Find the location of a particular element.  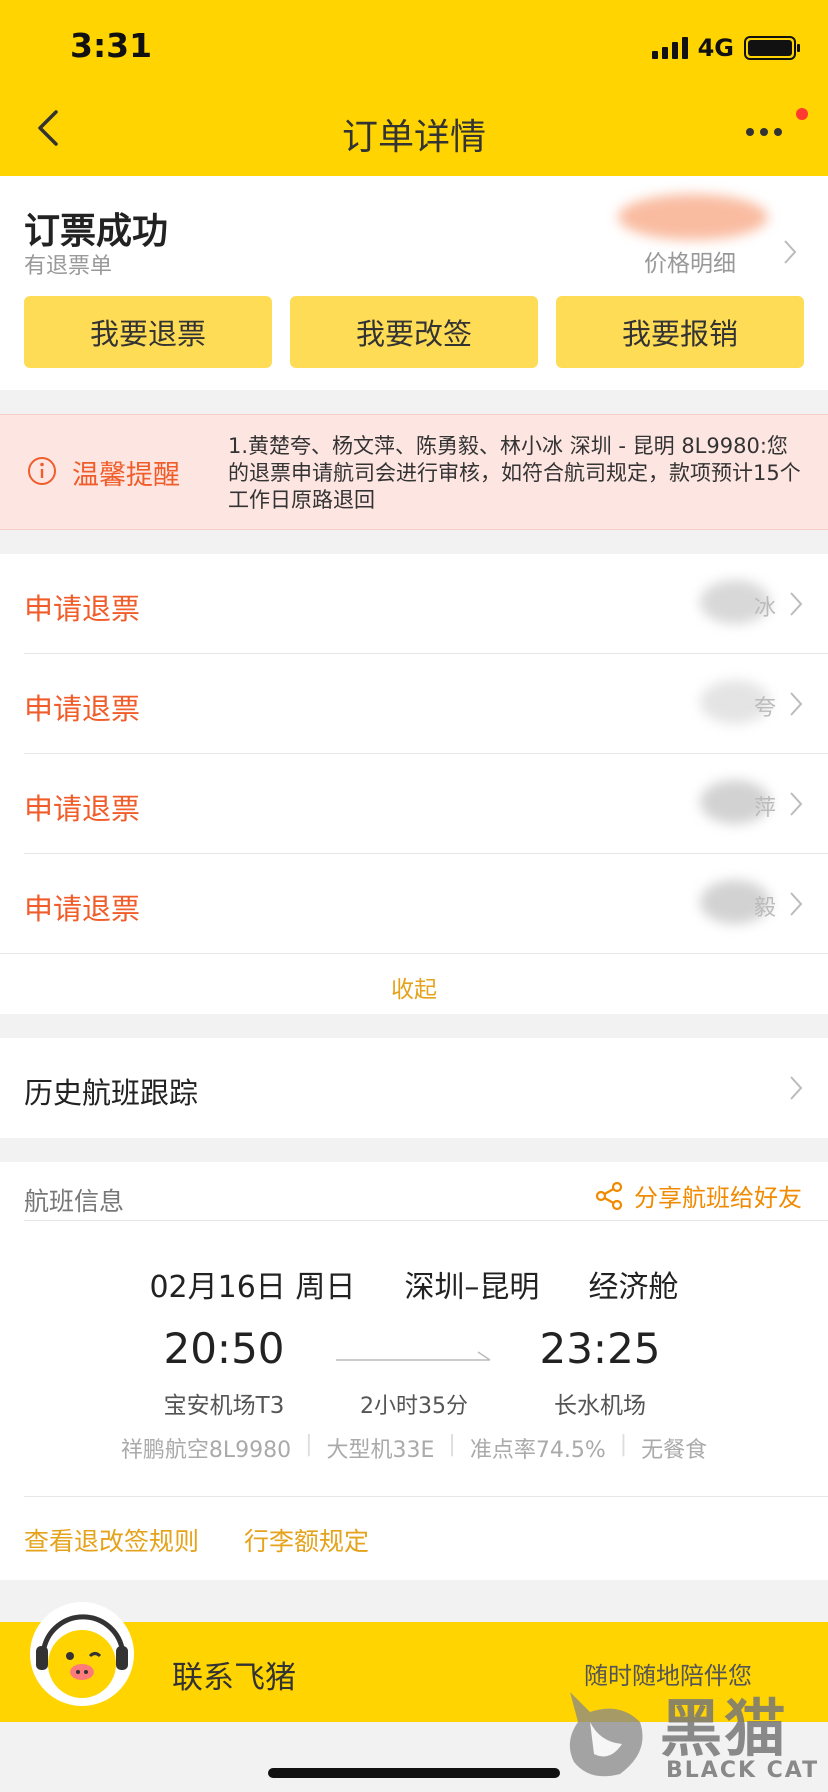

signal-icon is located at coordinates (669, 48).